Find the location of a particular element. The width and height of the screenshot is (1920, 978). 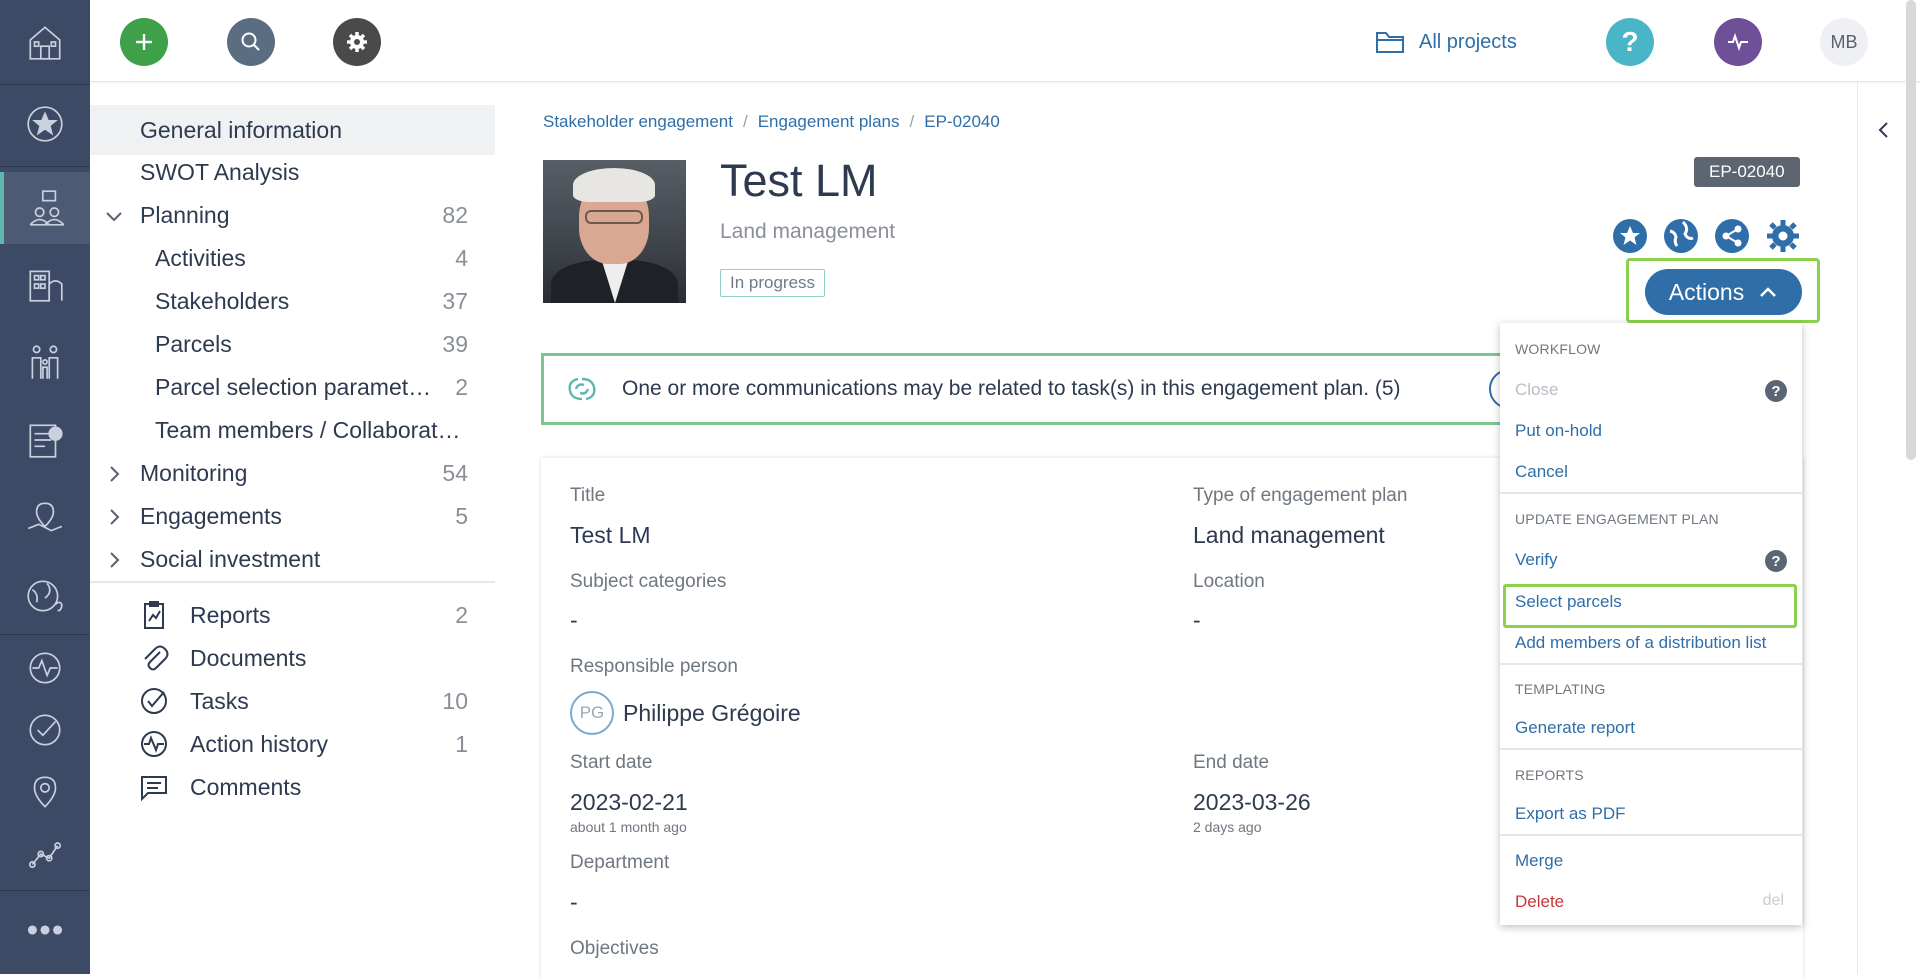

activity-pulse-icon is located at coordinates (45, 668).